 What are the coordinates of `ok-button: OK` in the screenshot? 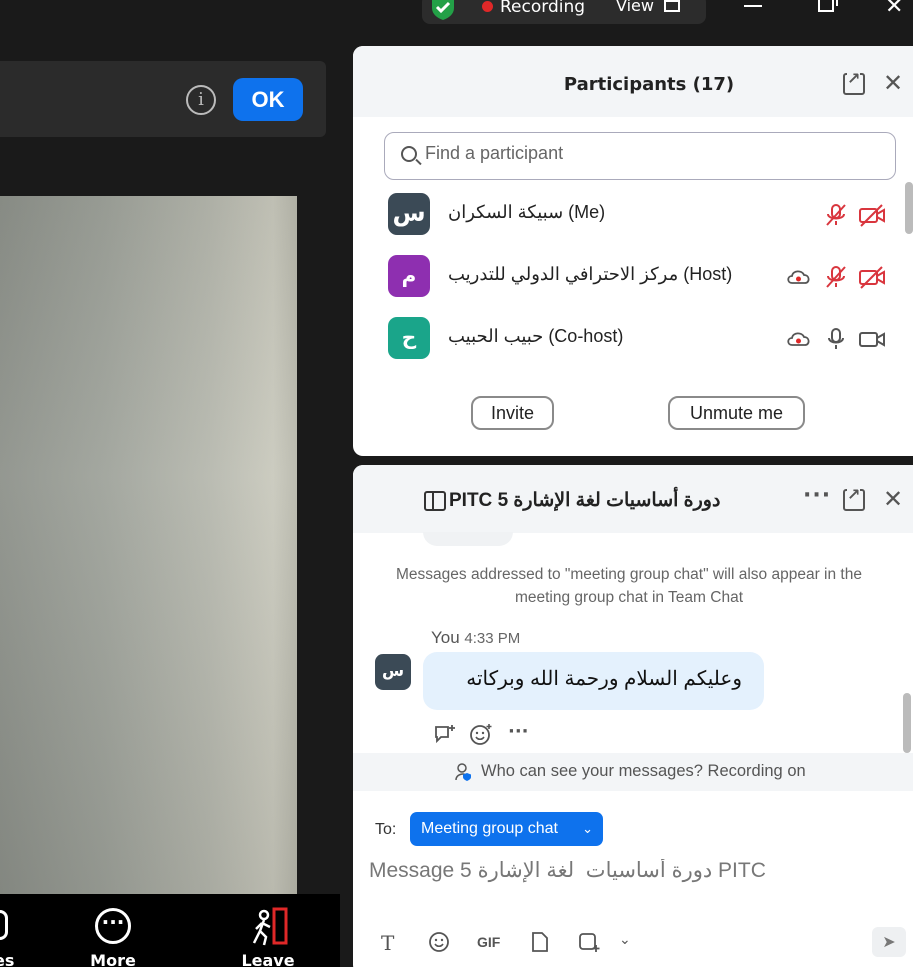 It's located at (268, 99).